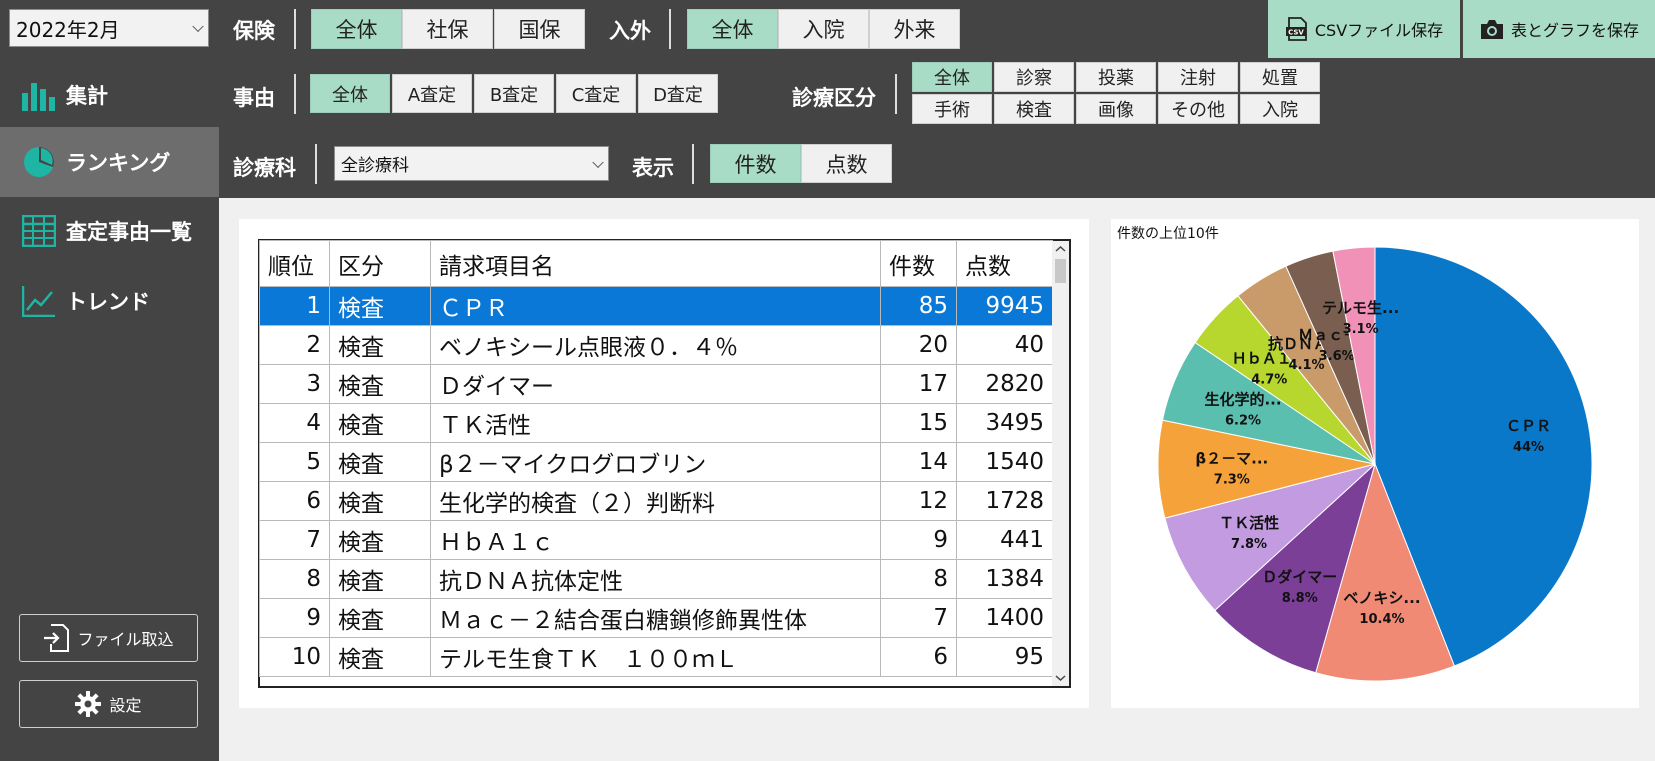  Describe the element at coordinates (1116, 77) in the screenshot. I see `category-touyaku-button: 投薬` at that location.